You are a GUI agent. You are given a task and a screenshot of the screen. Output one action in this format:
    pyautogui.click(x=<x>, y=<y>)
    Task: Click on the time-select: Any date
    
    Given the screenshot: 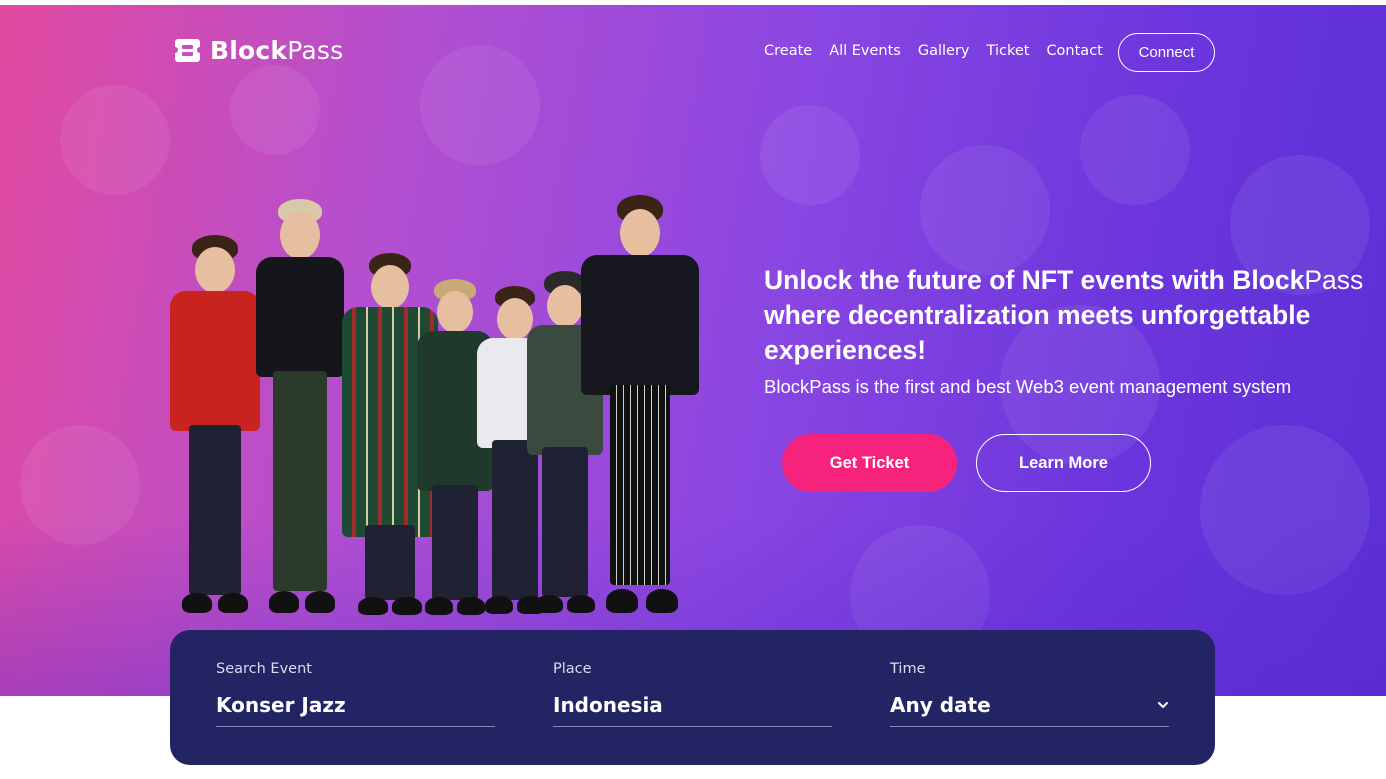 What is the action you would take?
    pyautogui.click(x=1029, y=705)
    